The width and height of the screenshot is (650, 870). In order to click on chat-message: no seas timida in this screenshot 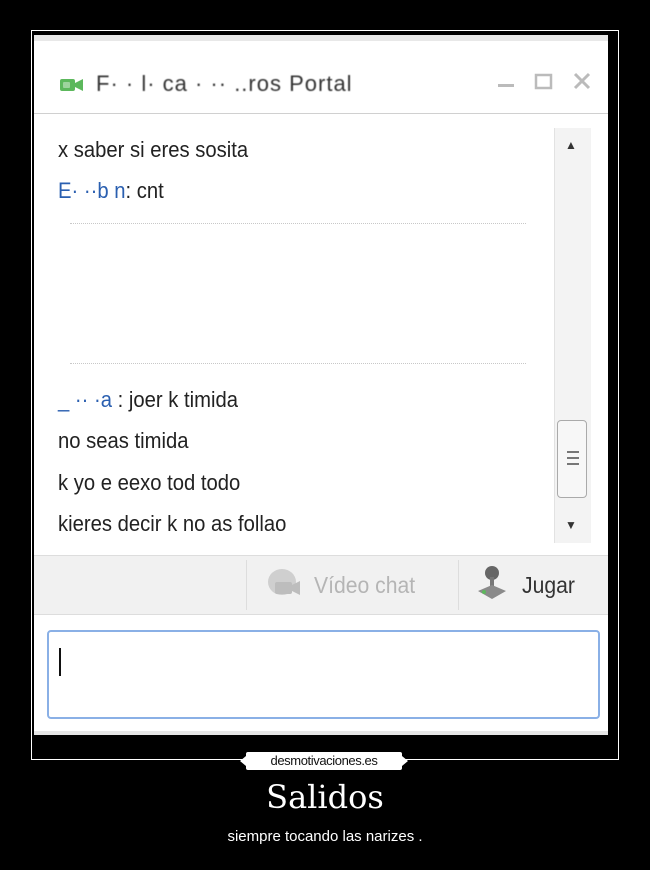, I will do `click(123, 441)`.